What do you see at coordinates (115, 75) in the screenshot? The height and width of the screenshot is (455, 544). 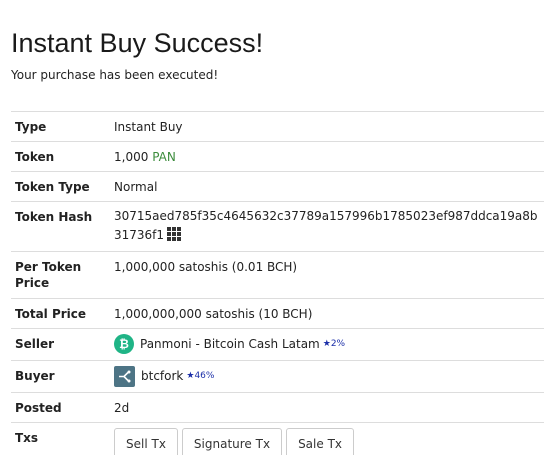 I see `page-subtitle: Your purchase has been executed!` at bounding box center [115, 75].